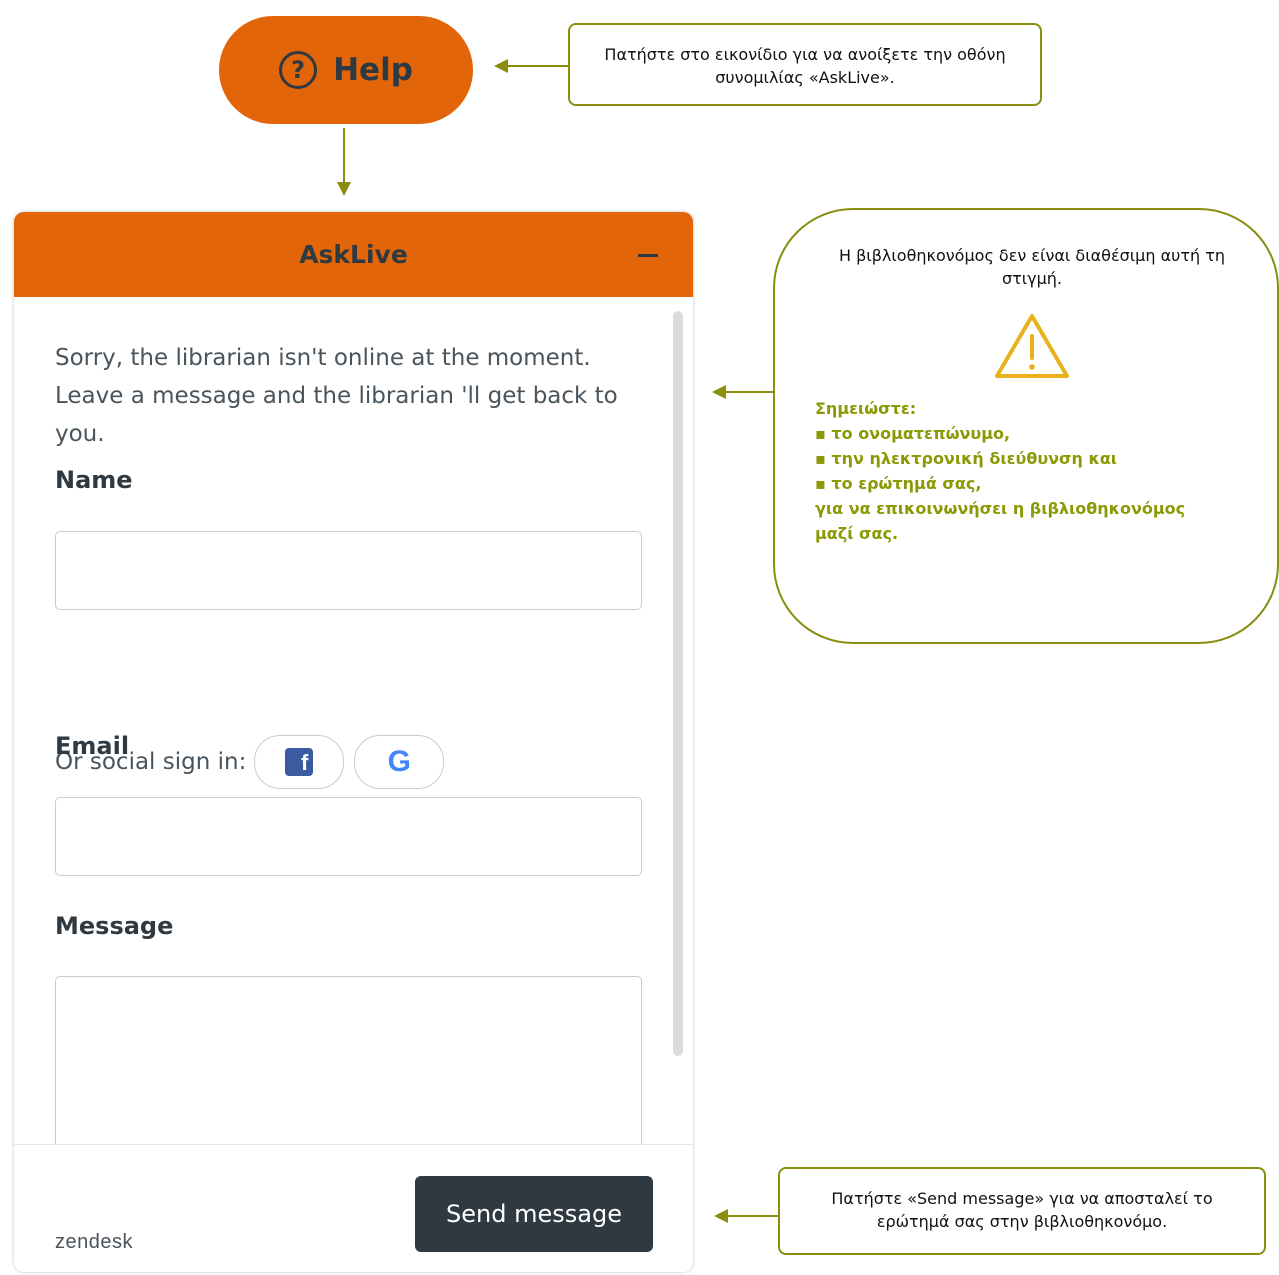 This screenshot has width=1279, height=1275. I want to click on email-label: Email, so click(92, 746).